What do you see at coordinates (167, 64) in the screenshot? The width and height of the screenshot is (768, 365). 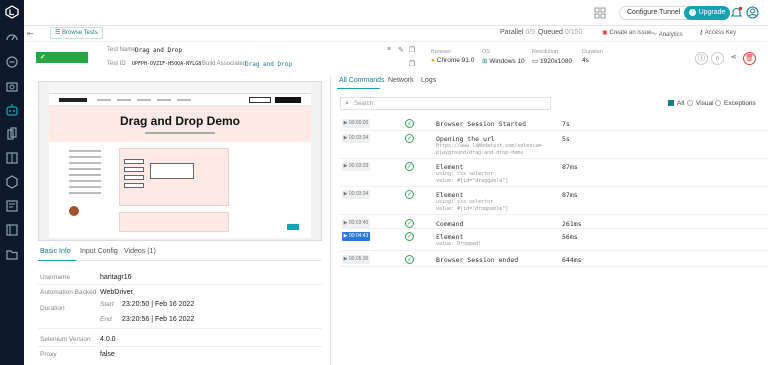 I see `test-id-value: UPFPH-OVZIF-H5OOA-NYLG8` at bounding box center [167, 64].